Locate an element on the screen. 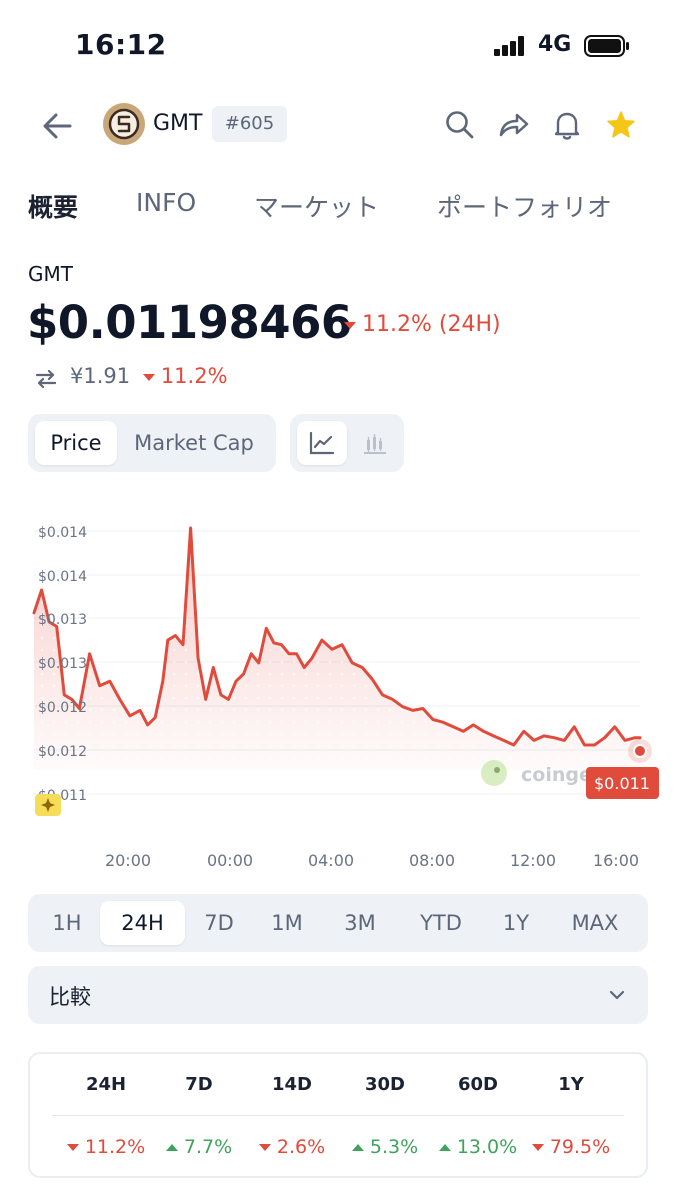 The width and height of the screenshot is (676, 1200). x-tick-label: 20:00 is located at coordinates (128, 860).